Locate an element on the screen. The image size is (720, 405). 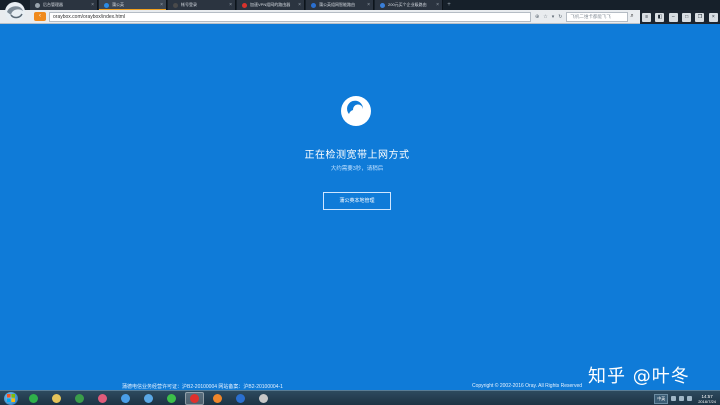
system-clock: 14:57 2016/7/24 is located at coordinates (707, 399).